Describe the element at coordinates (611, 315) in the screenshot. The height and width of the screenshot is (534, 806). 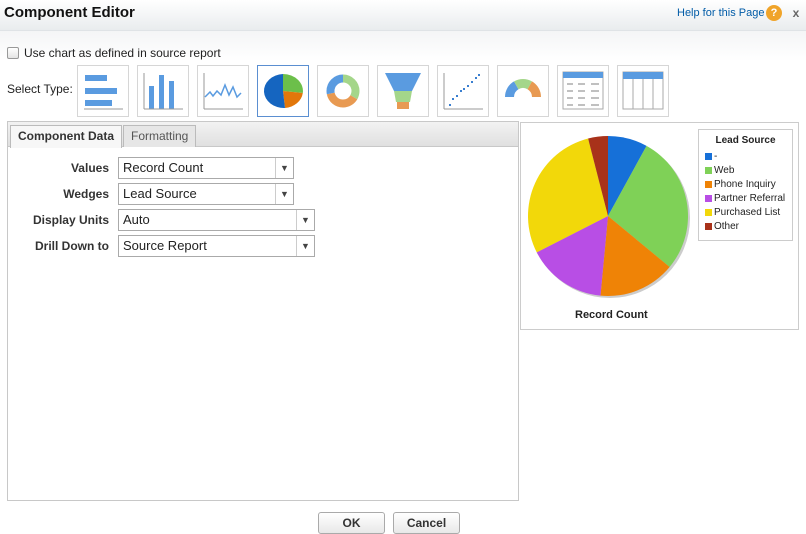
I see `chart-title: Record Count` at that location.